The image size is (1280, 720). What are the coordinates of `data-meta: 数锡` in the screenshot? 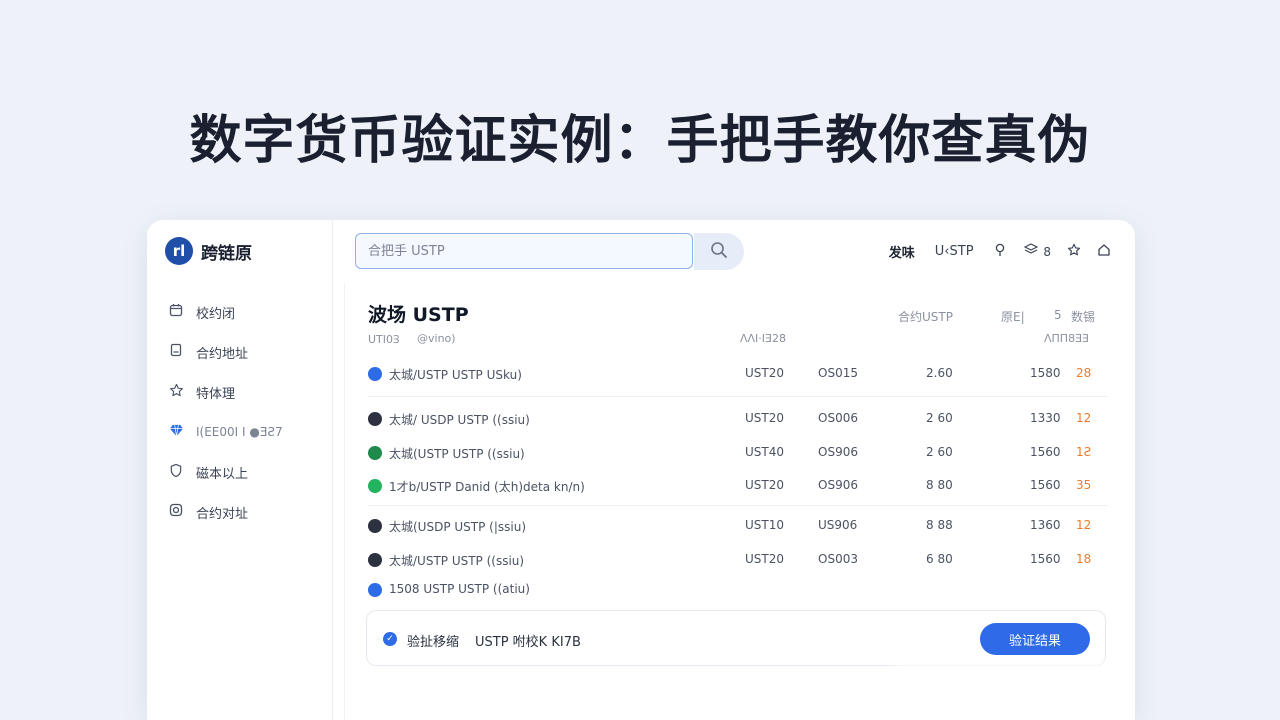 It's located at (1083, 317).